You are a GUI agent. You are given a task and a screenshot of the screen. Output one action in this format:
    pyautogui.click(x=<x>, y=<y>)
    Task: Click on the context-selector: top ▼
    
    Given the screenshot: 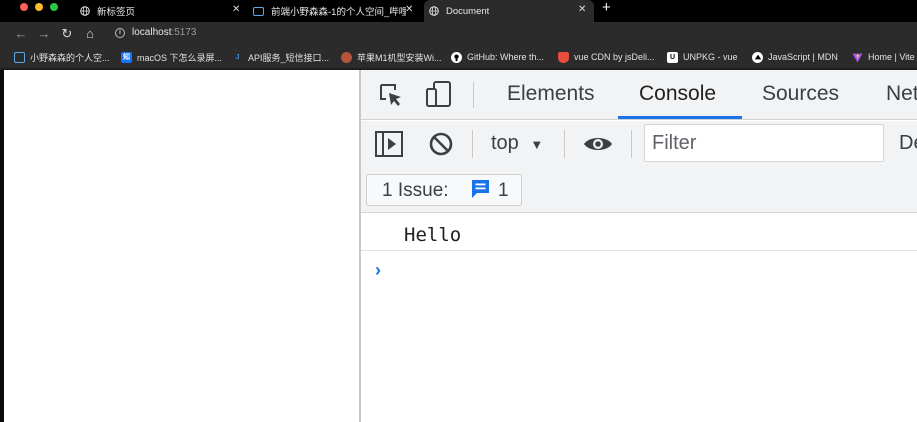 What is the action you would take?
    pyautogui.click(x=517, y=143)
    